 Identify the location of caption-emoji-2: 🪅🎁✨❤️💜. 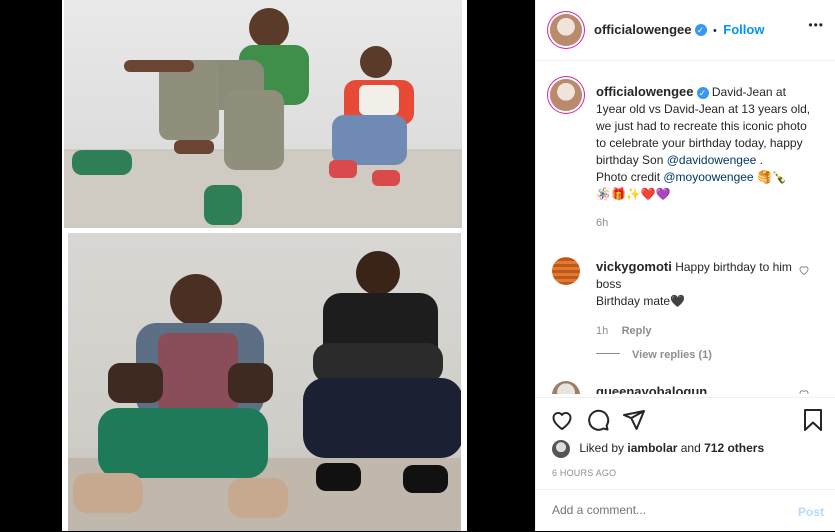
(633, 194).